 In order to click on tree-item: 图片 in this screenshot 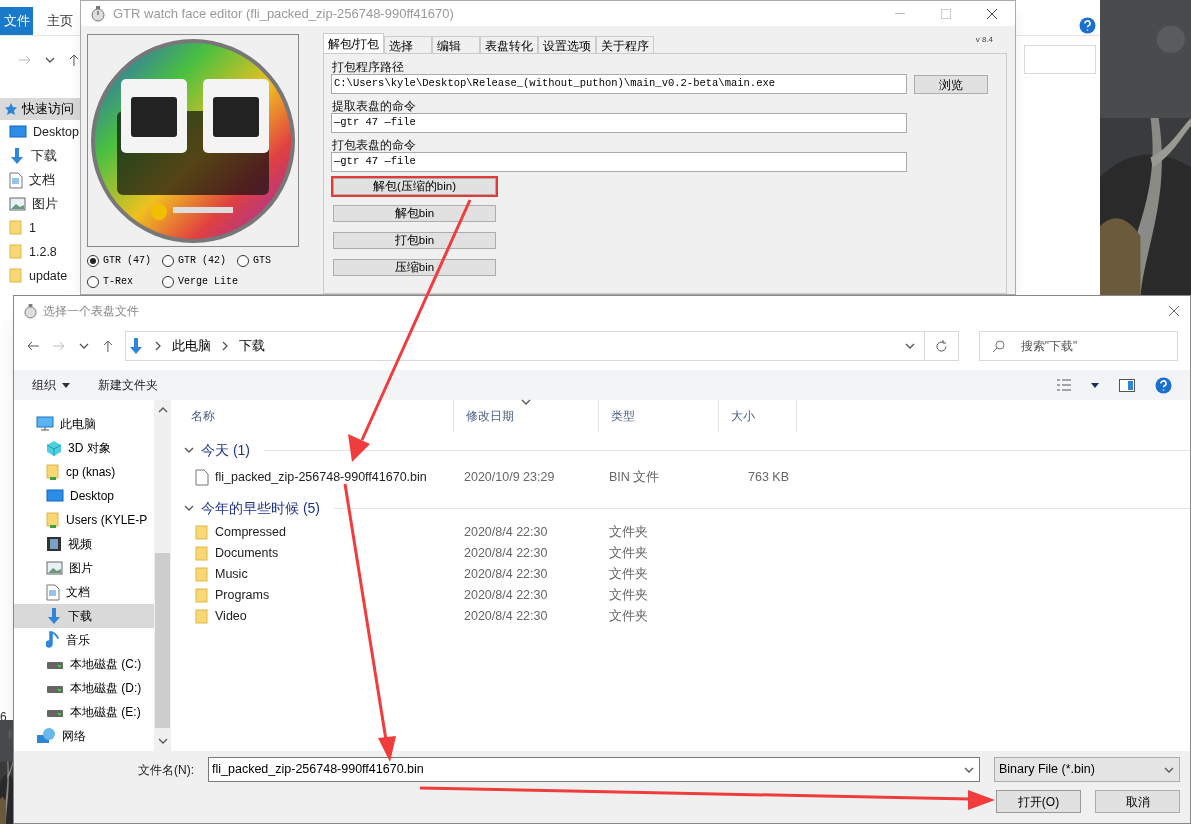, I will do `click(84, 568)`.